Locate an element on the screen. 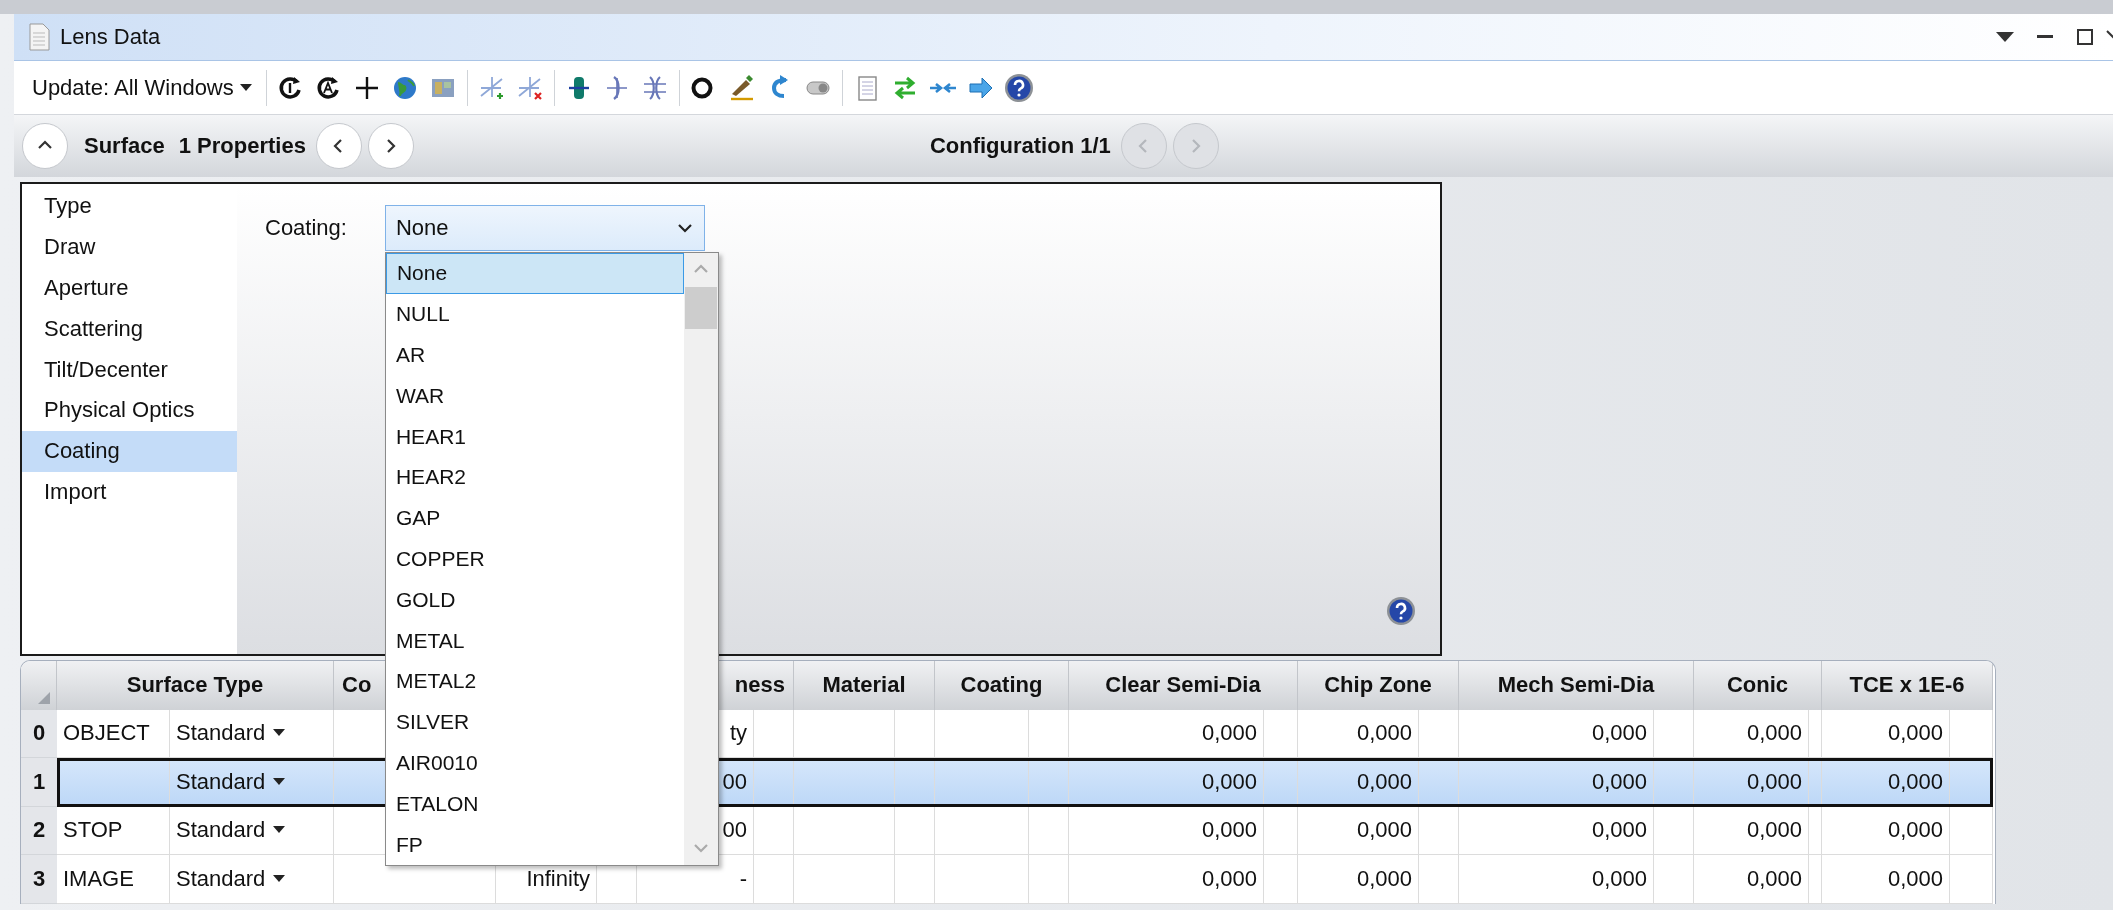  property-list-item: Import is located at coordinates (129, 492).